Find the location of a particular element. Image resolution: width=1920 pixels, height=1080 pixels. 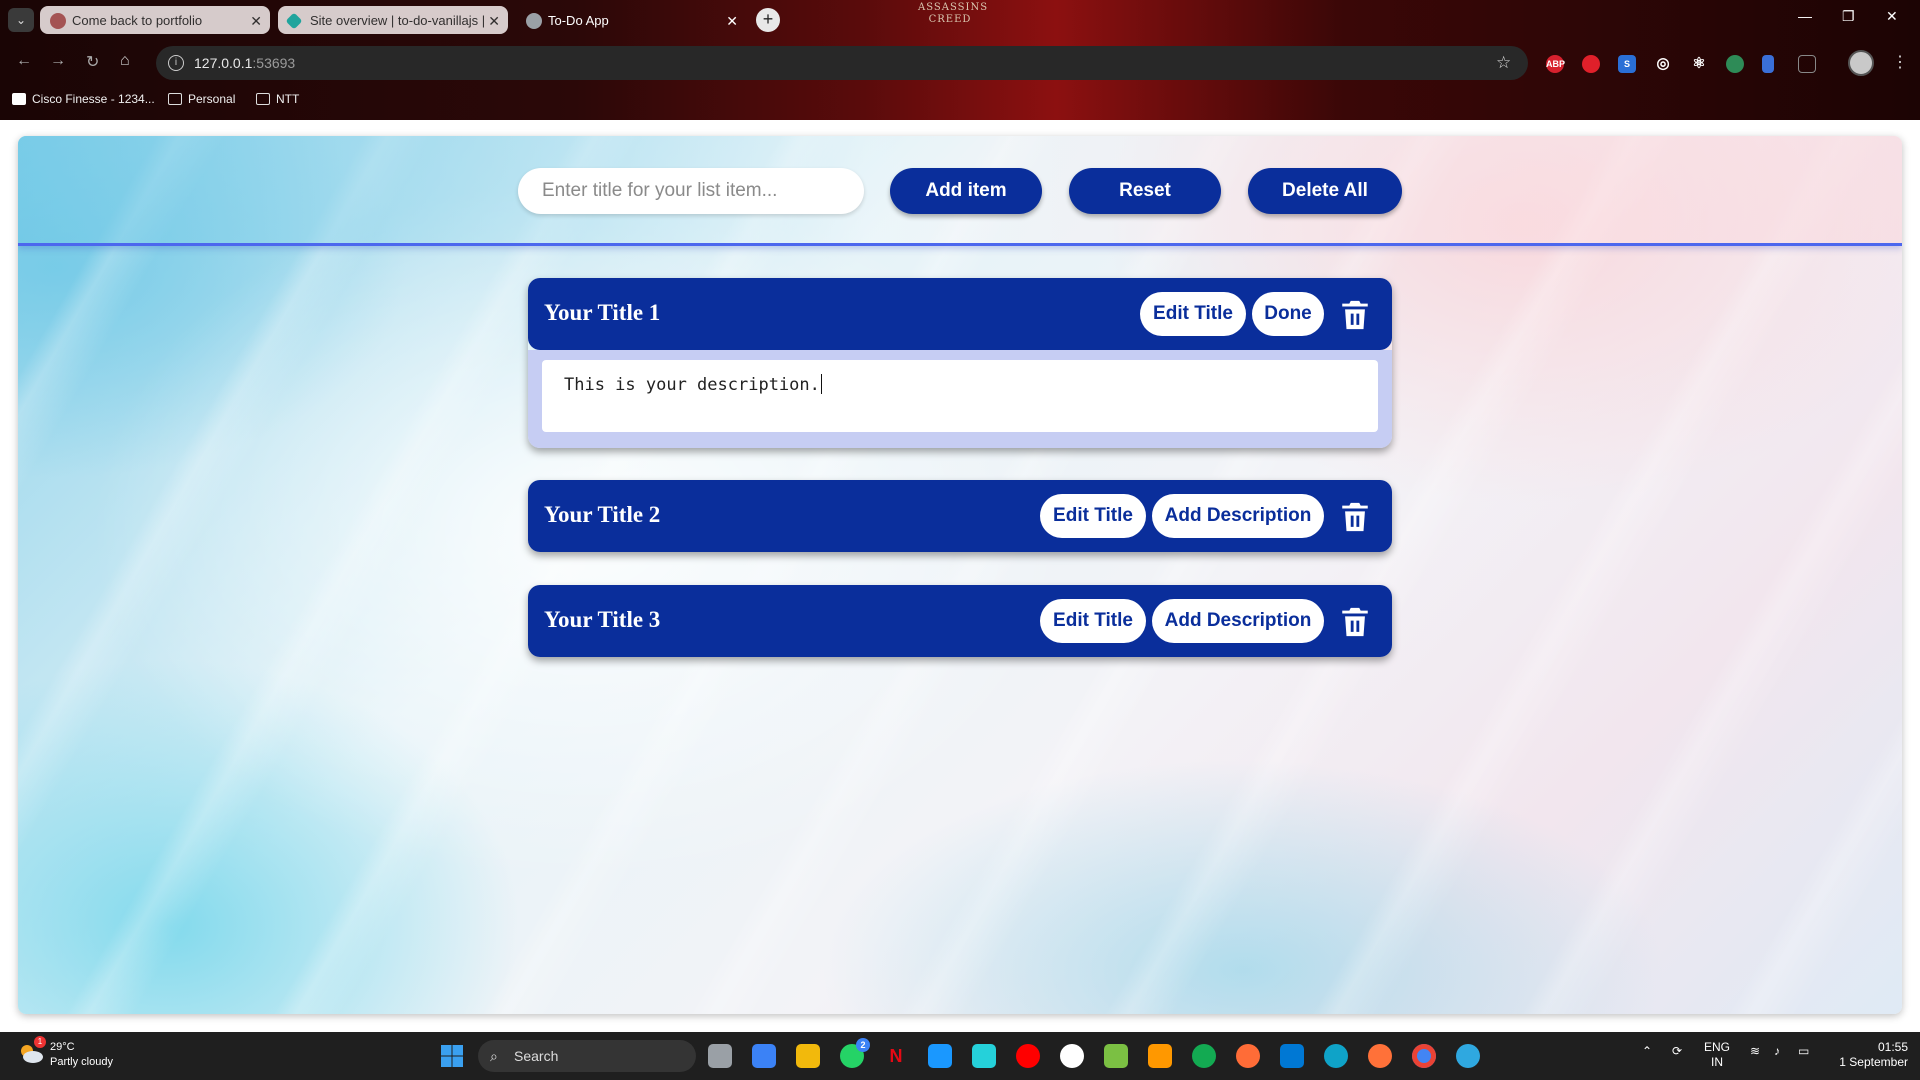

task-view-icon is located at coordinates (720, 1056).